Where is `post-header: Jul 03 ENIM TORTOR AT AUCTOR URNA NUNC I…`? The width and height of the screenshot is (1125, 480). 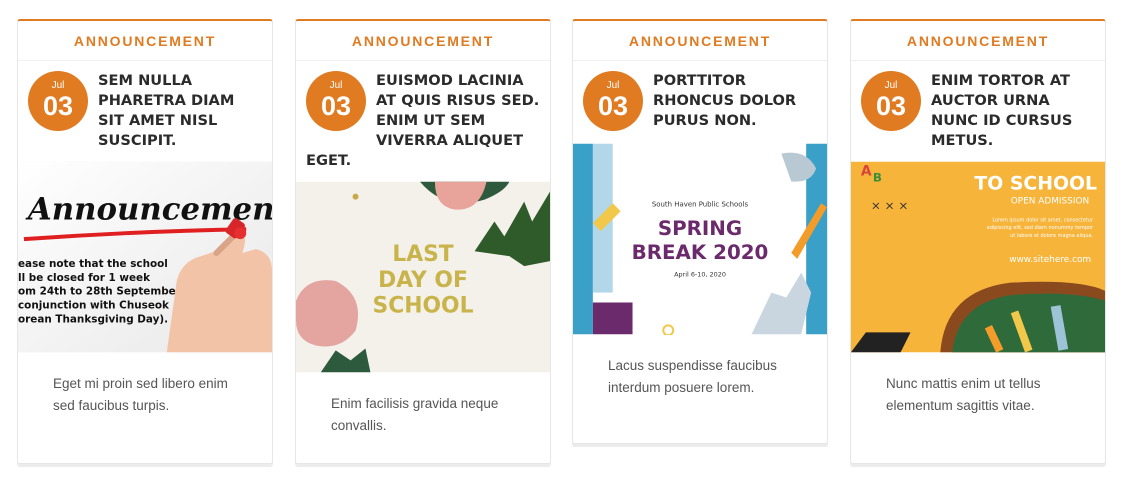
post-header: Jul 03 ENIM TORTOR AT AUCTOR URNA NUNC I… is located at coordinates (978, 111).